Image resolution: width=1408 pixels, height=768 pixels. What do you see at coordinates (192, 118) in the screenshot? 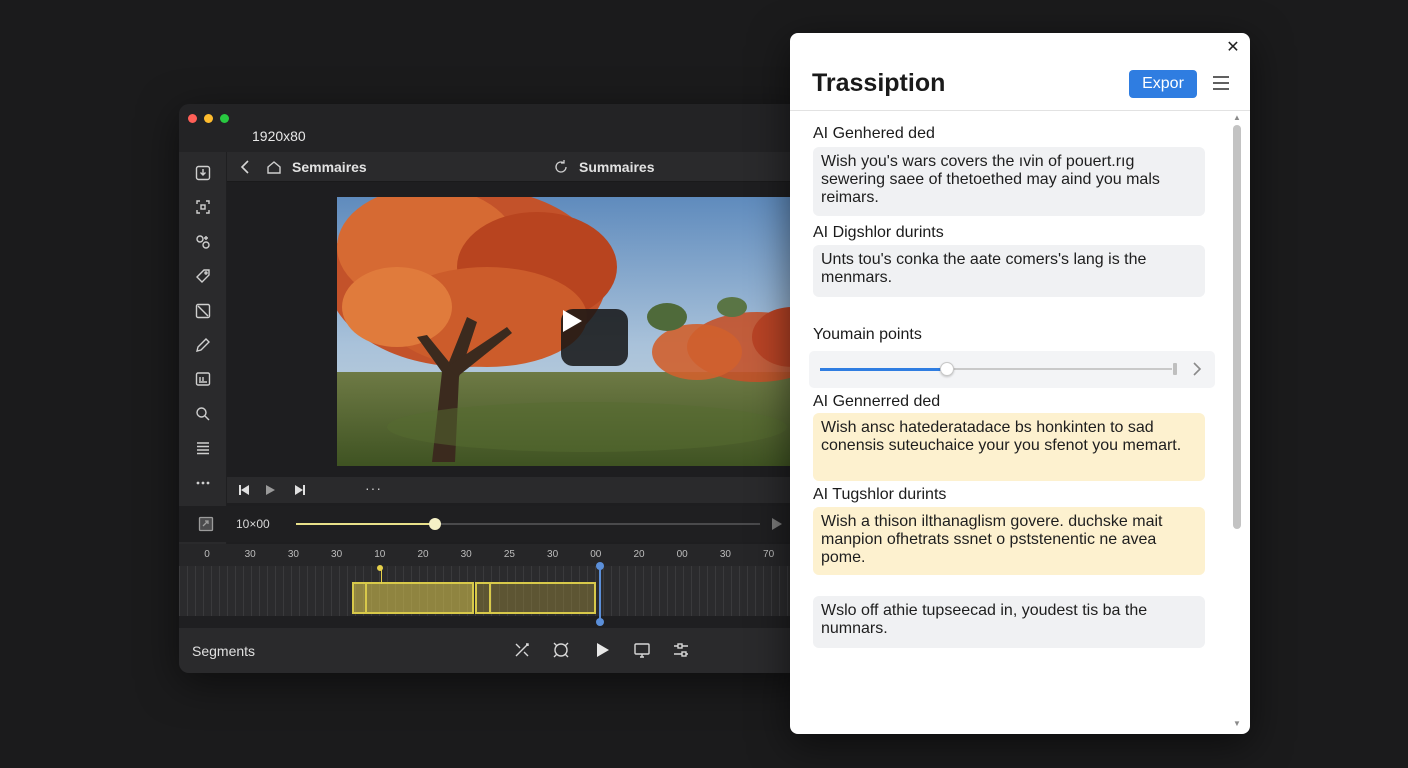
I see `close-window-dot` at bounding box center [192, 118].